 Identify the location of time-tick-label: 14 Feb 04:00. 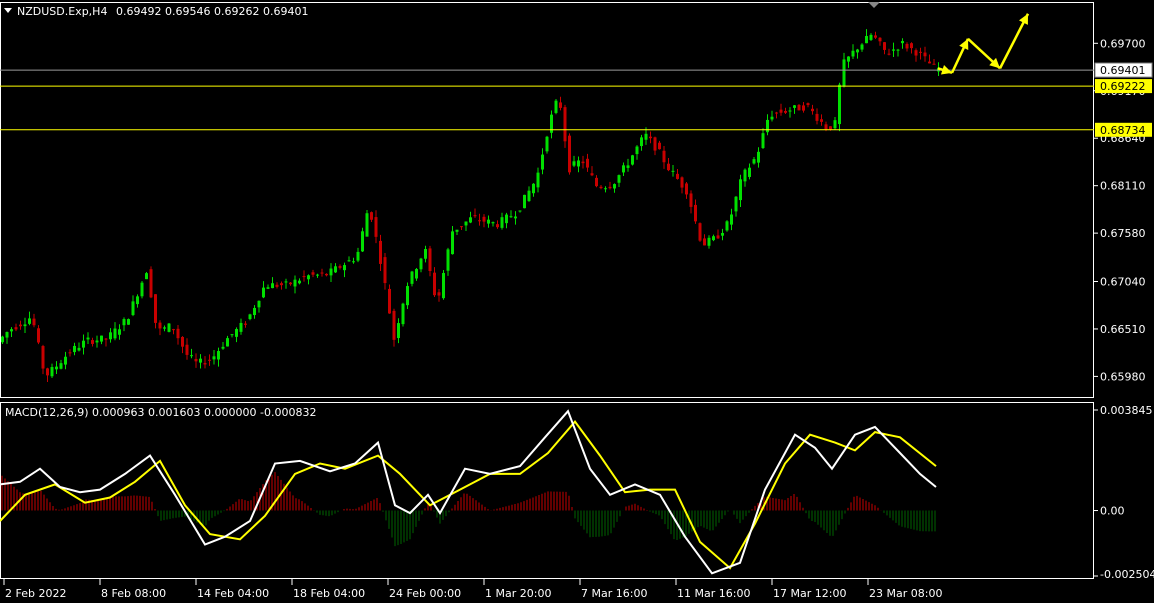
(233, 593).